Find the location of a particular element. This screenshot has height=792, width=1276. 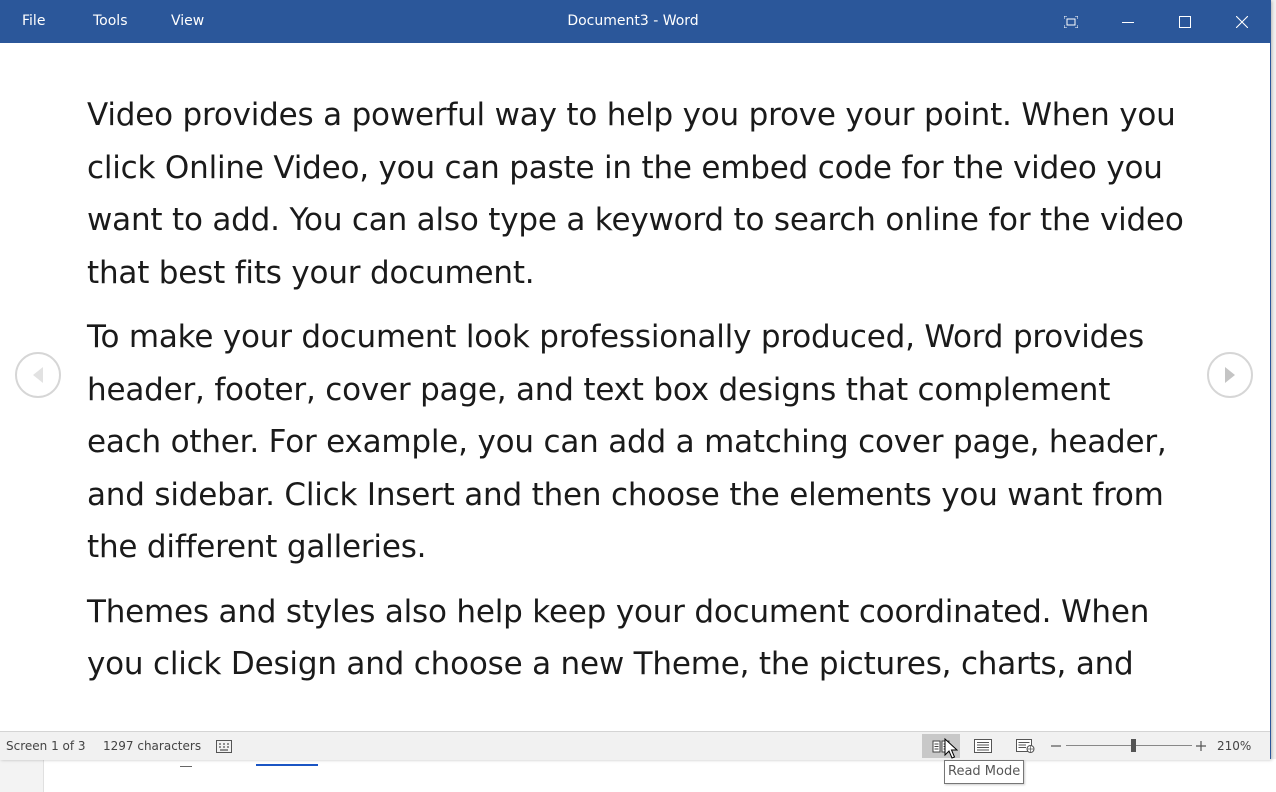

background-text-fragment is located at coordinates (1272, 714).